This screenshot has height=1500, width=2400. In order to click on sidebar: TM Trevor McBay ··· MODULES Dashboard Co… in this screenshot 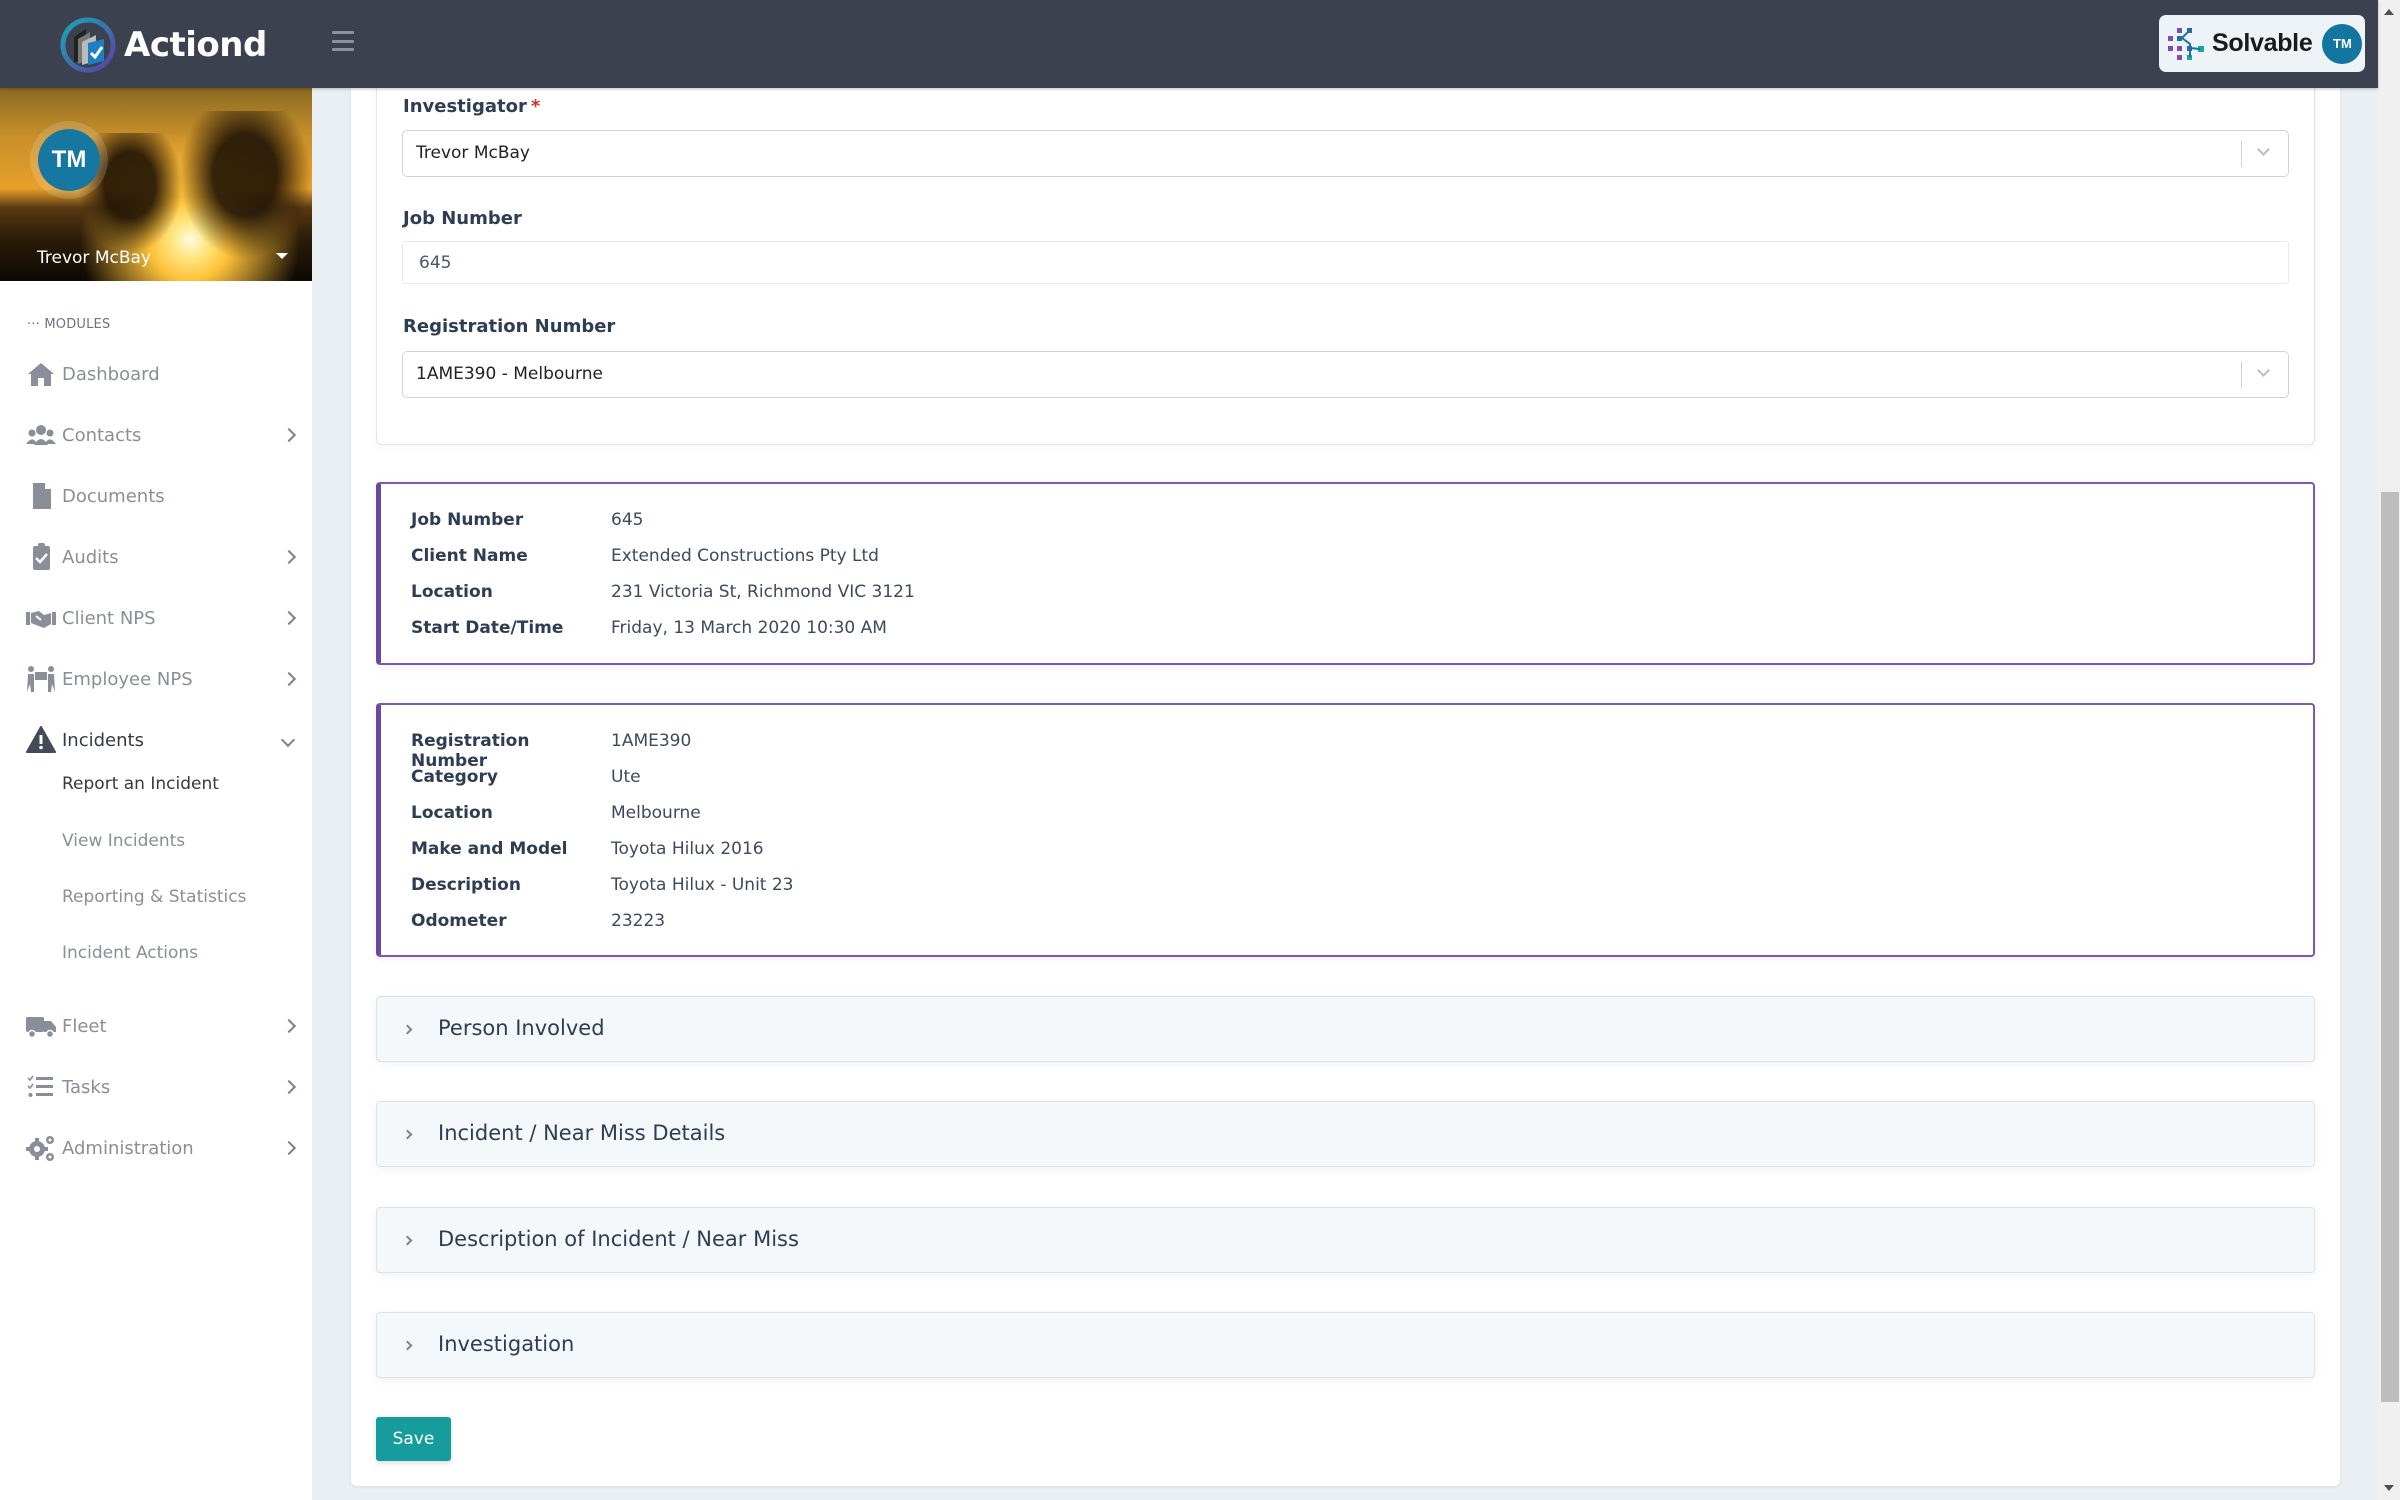, I will do `click(156, 794)`.